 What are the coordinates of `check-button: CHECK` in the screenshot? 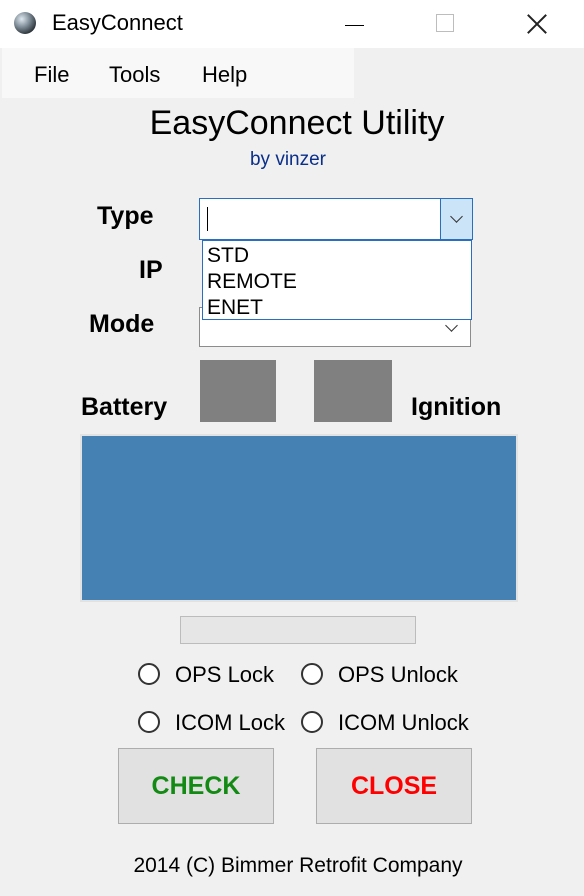 It's located at (196, 786).